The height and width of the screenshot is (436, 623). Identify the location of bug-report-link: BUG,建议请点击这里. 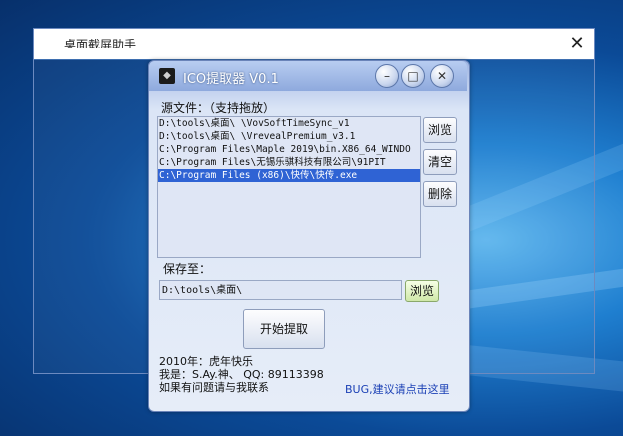
(397, 389).